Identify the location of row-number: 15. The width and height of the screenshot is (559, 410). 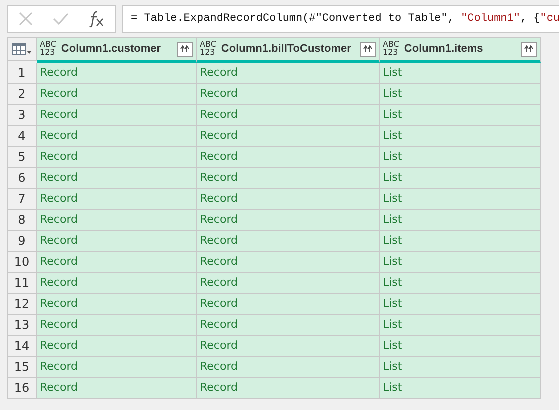
(22, 367).